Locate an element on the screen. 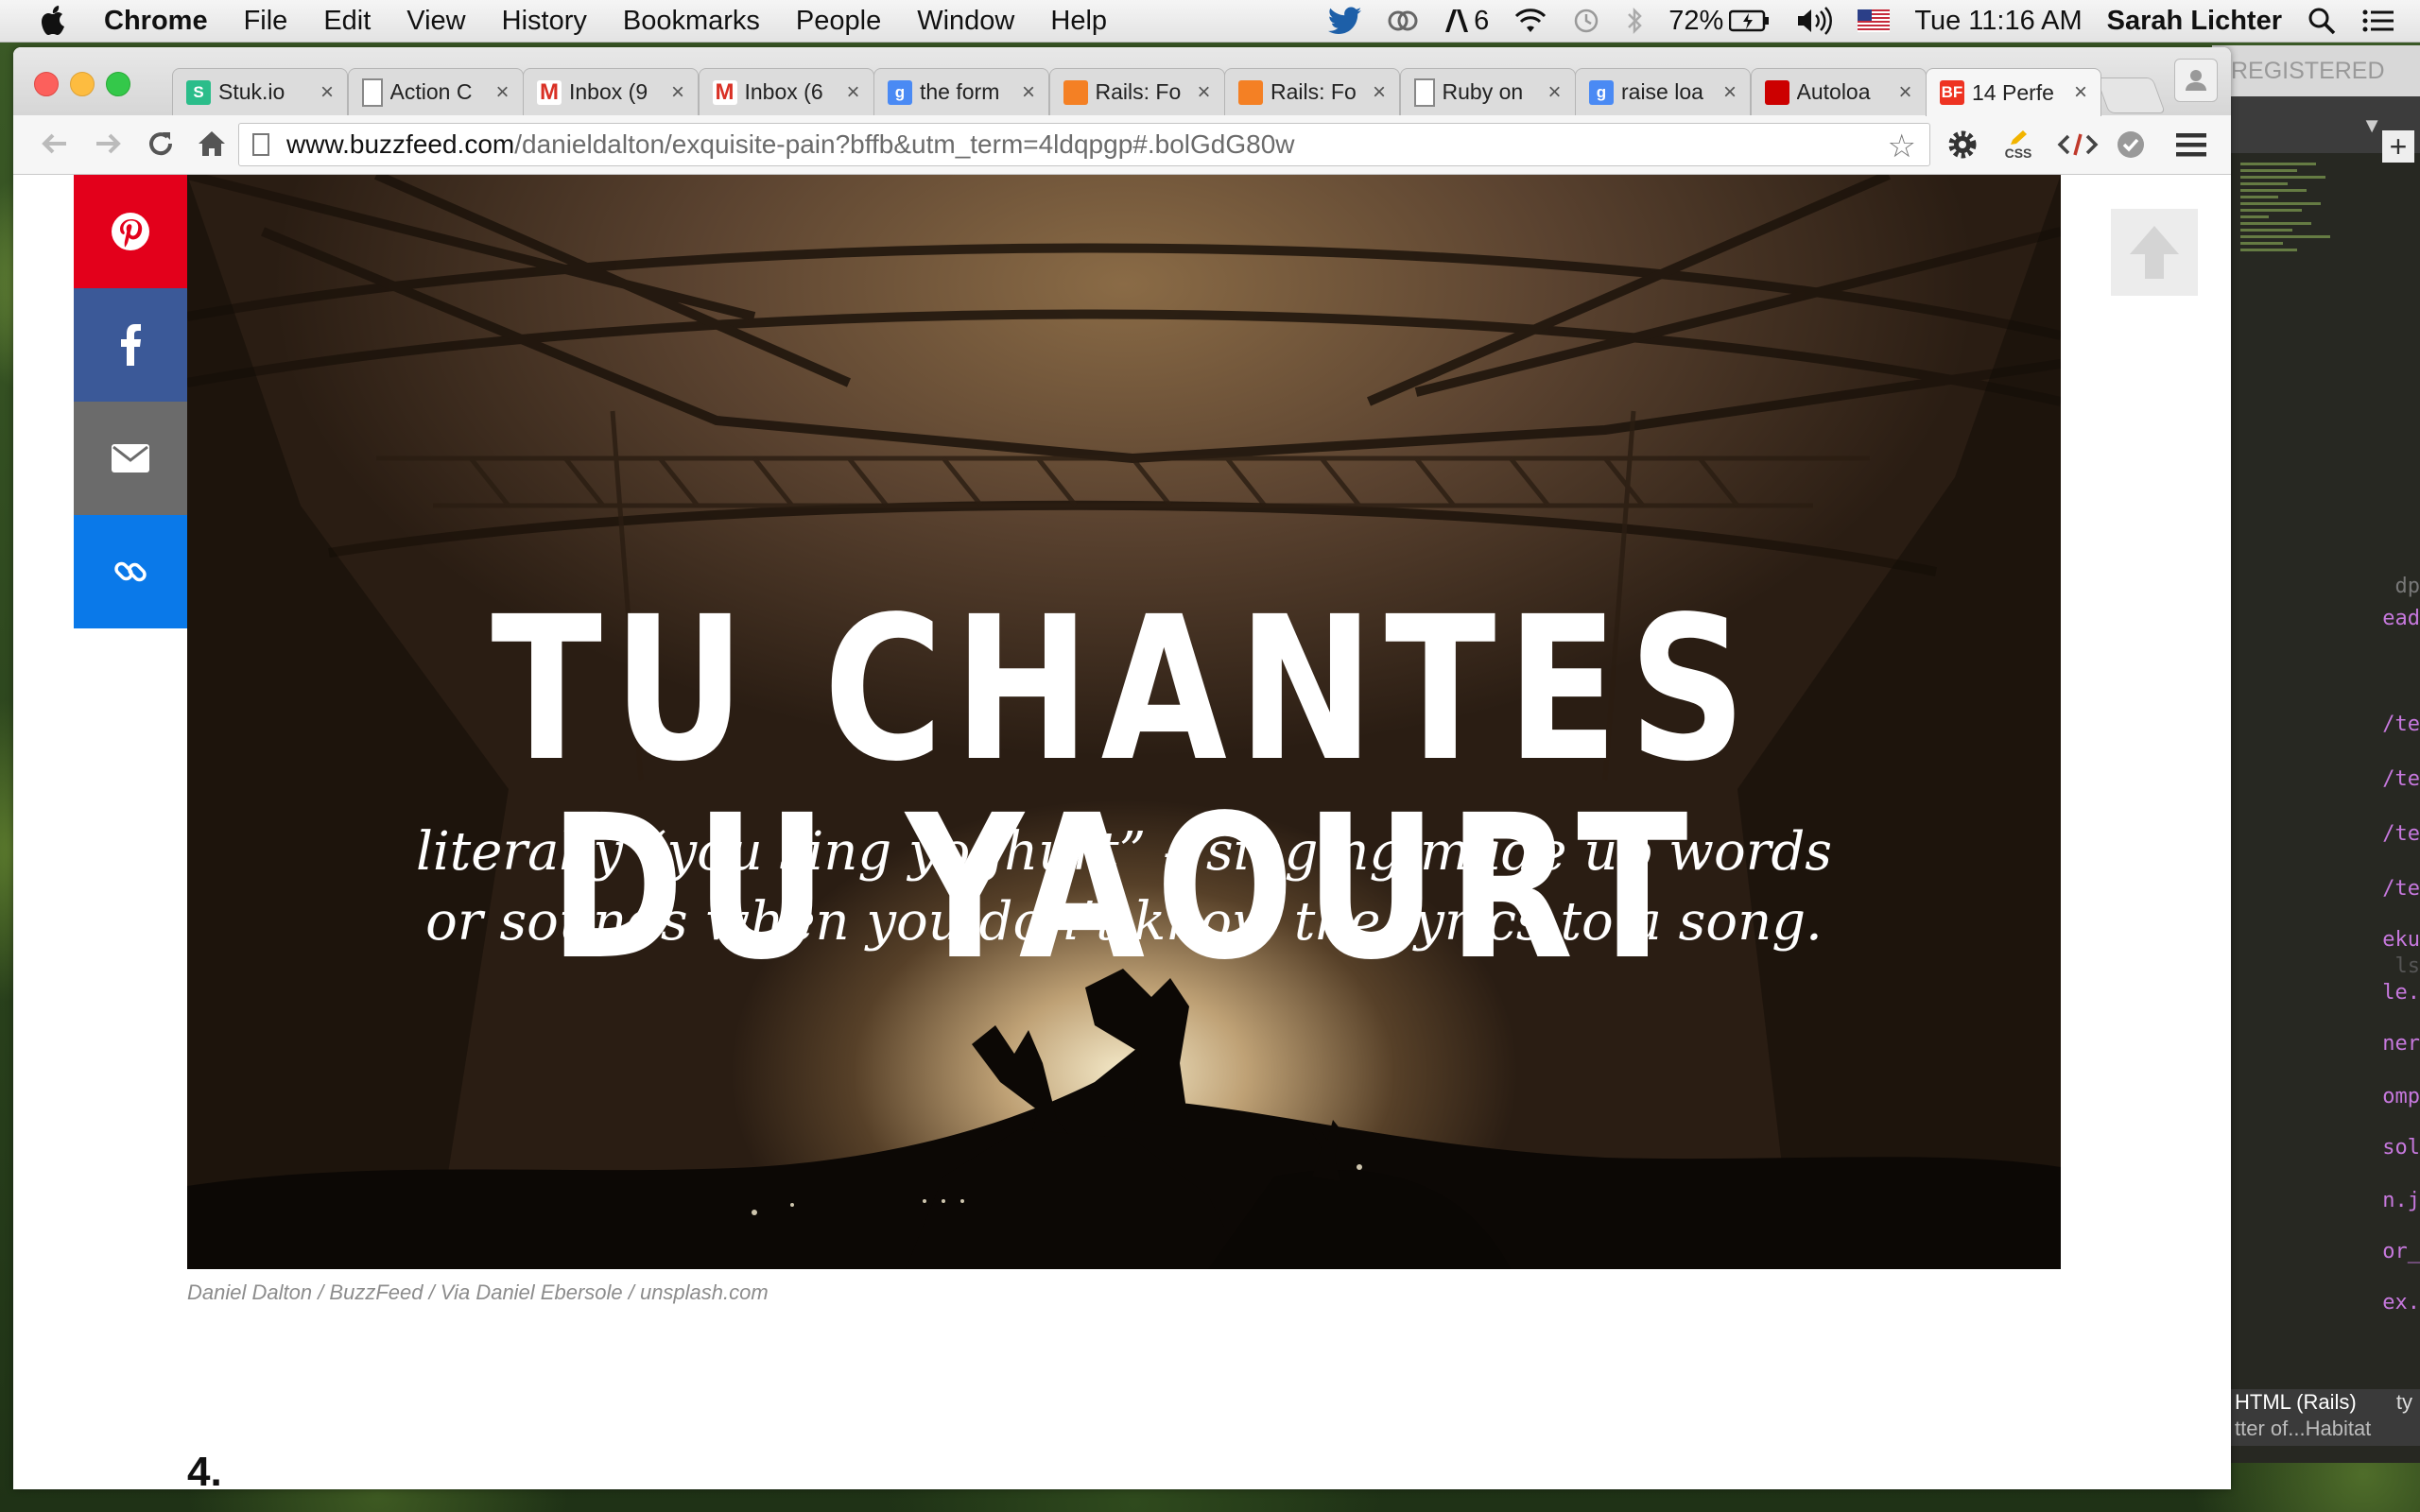 The image size is (2420, 1512). home-icon is located at coordinates (212, 143).